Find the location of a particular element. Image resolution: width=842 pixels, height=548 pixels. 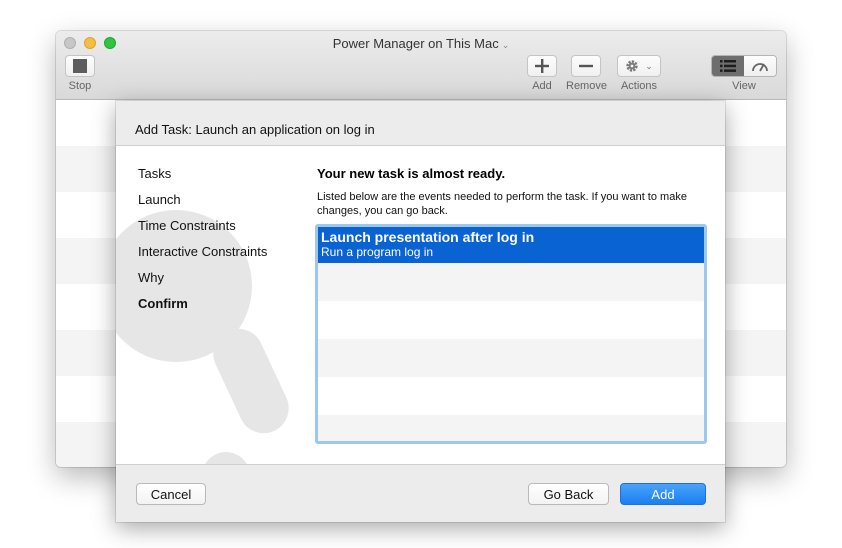

gauge-view-segment is located at coordinates (760, 66).